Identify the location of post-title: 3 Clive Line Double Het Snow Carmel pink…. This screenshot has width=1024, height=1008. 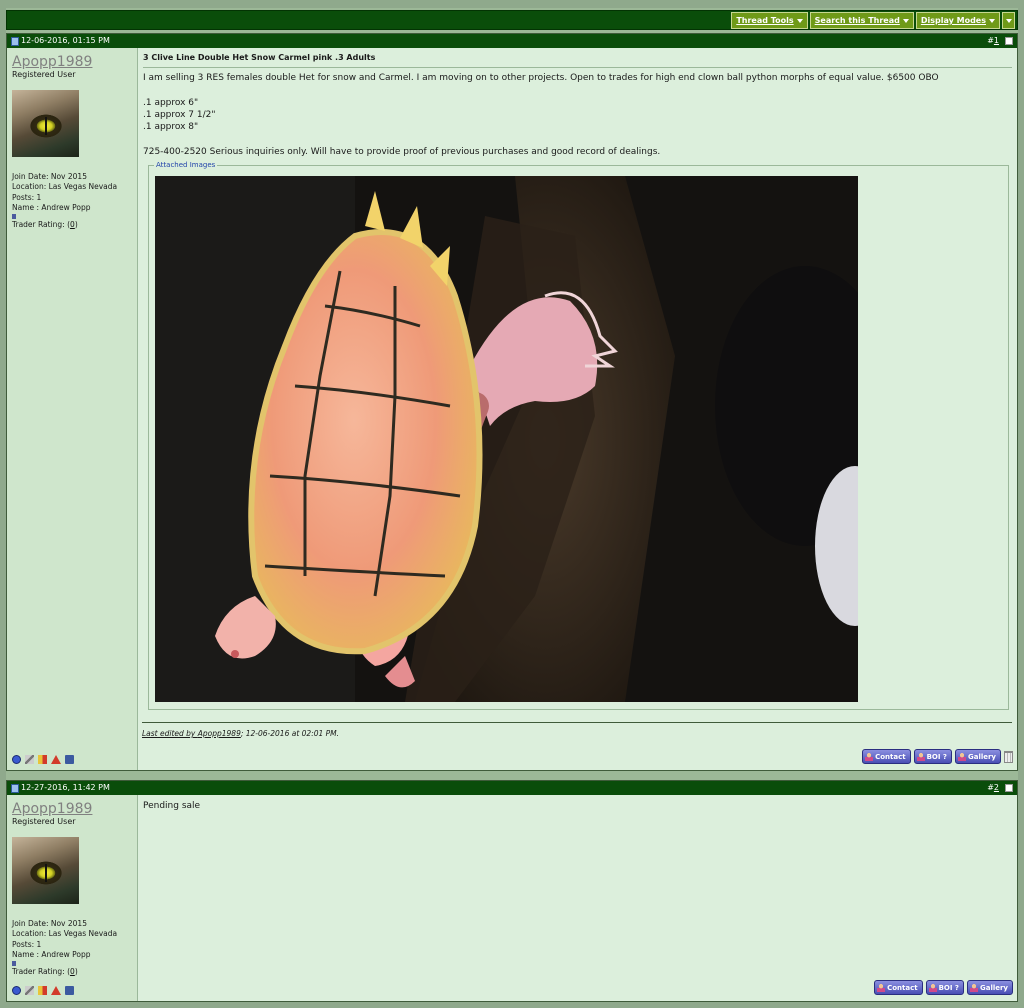
(259, 57).